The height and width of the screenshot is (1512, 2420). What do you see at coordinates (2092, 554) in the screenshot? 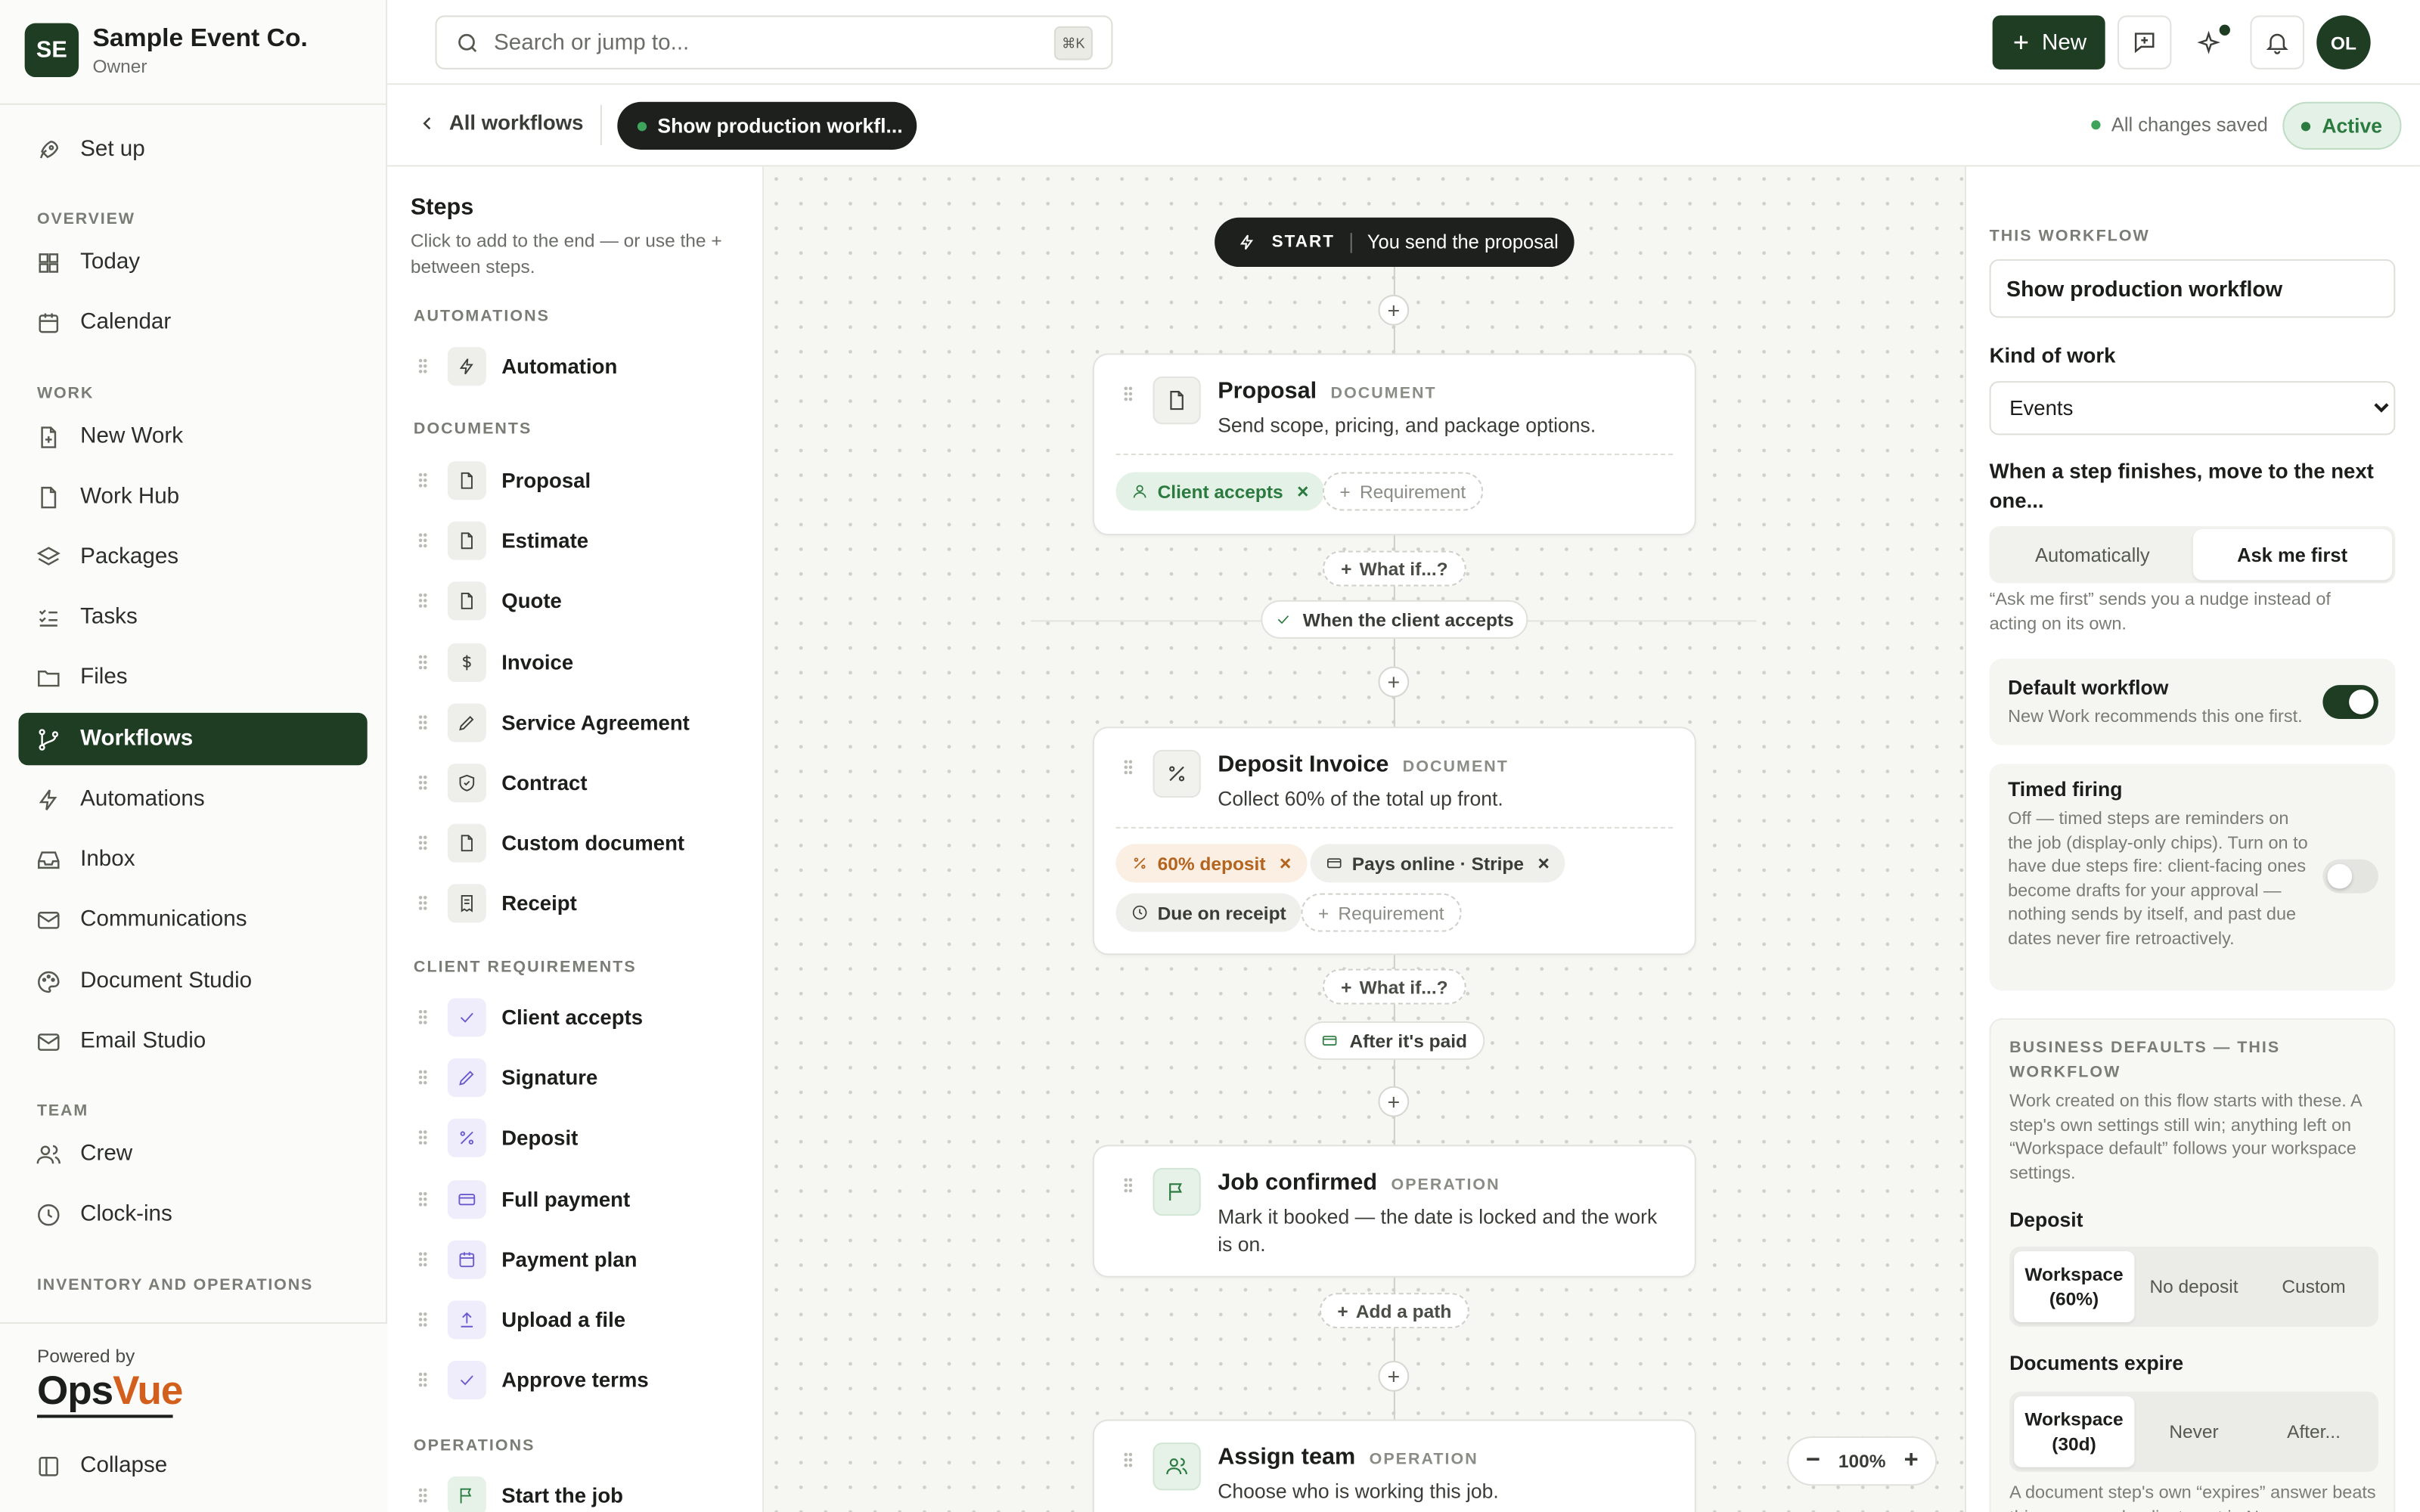
I see `option-automatically: Automatically` at bounding box center [2092, 554].